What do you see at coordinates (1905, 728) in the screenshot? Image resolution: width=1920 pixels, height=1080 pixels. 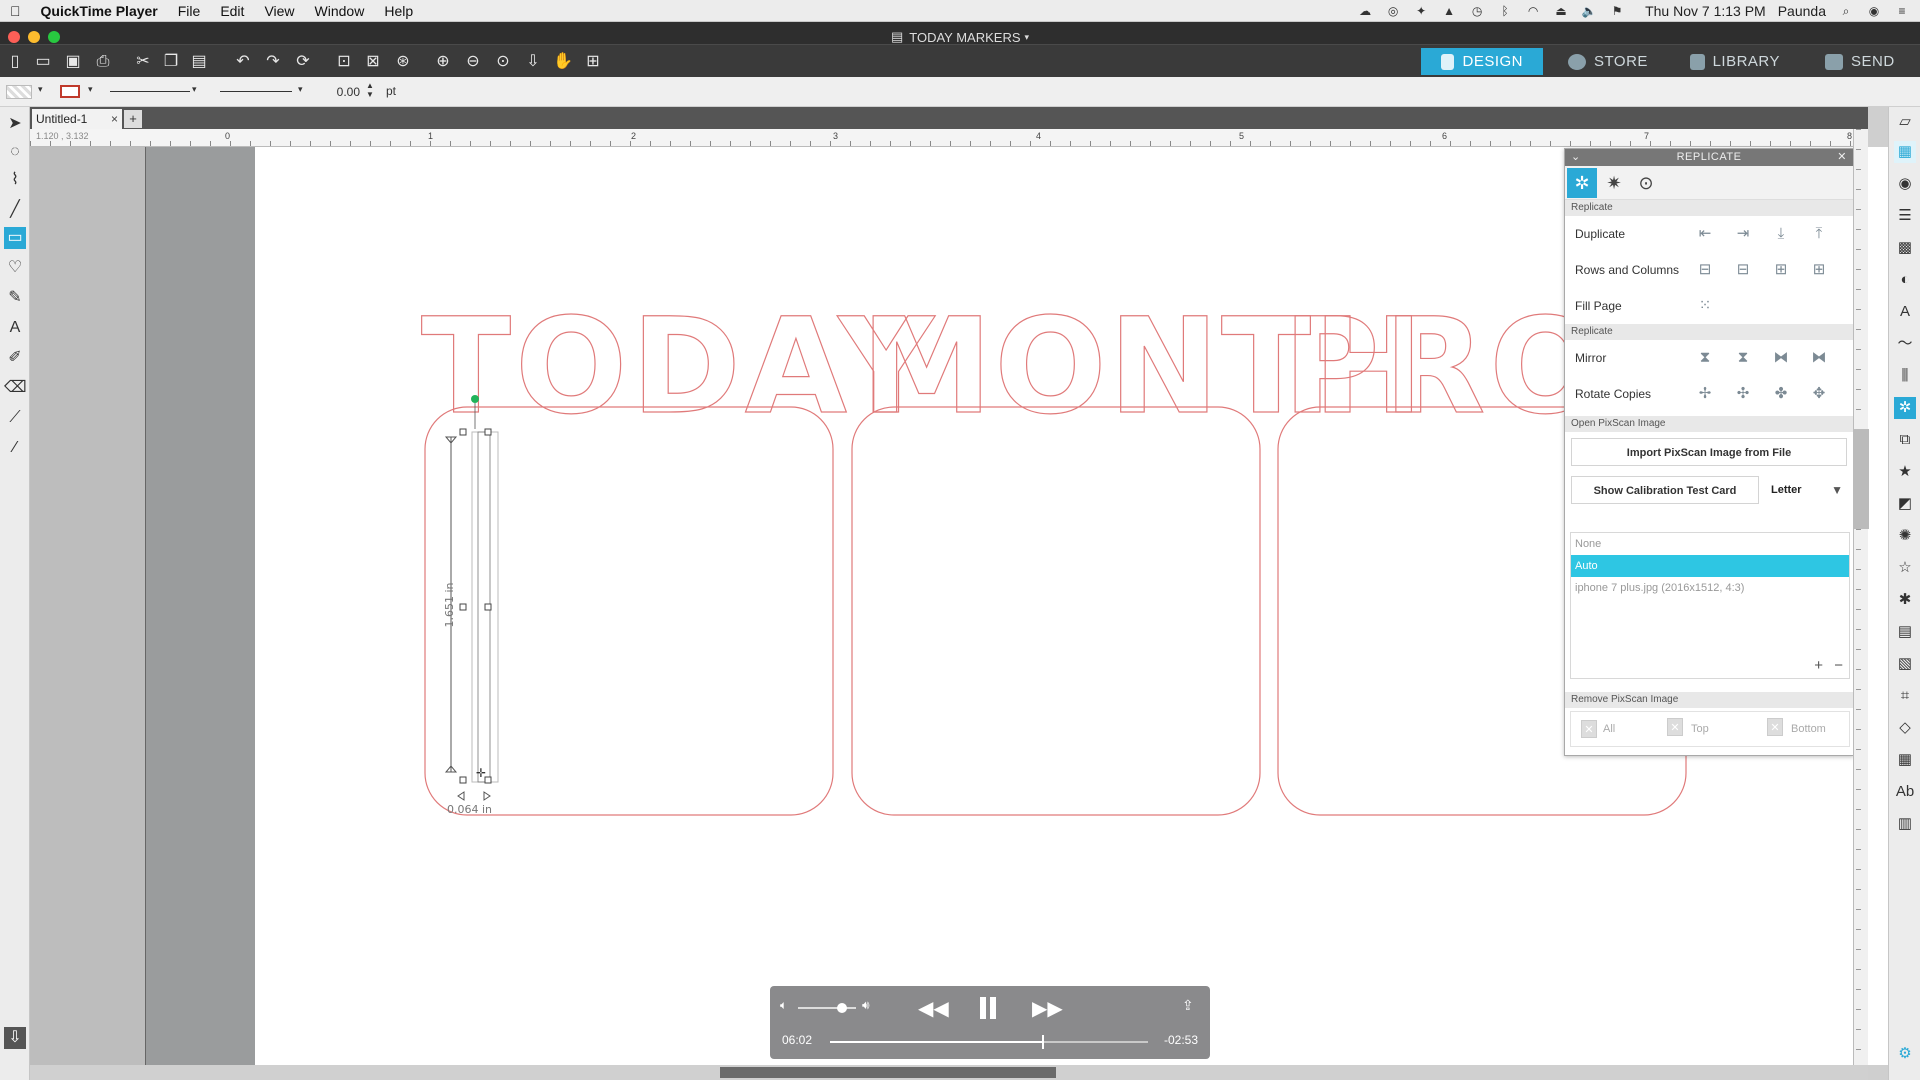 I see `warp-icon: ◇` at bounding box center [1905, 728].